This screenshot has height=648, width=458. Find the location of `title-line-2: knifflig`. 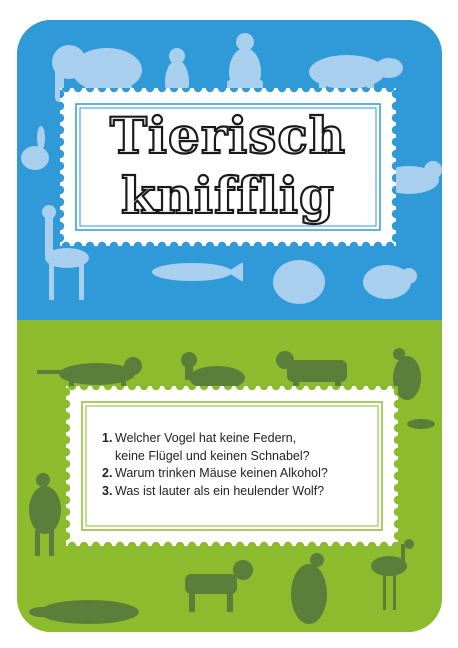

title-line-2: knifflig is located at coordinates (227, 195).